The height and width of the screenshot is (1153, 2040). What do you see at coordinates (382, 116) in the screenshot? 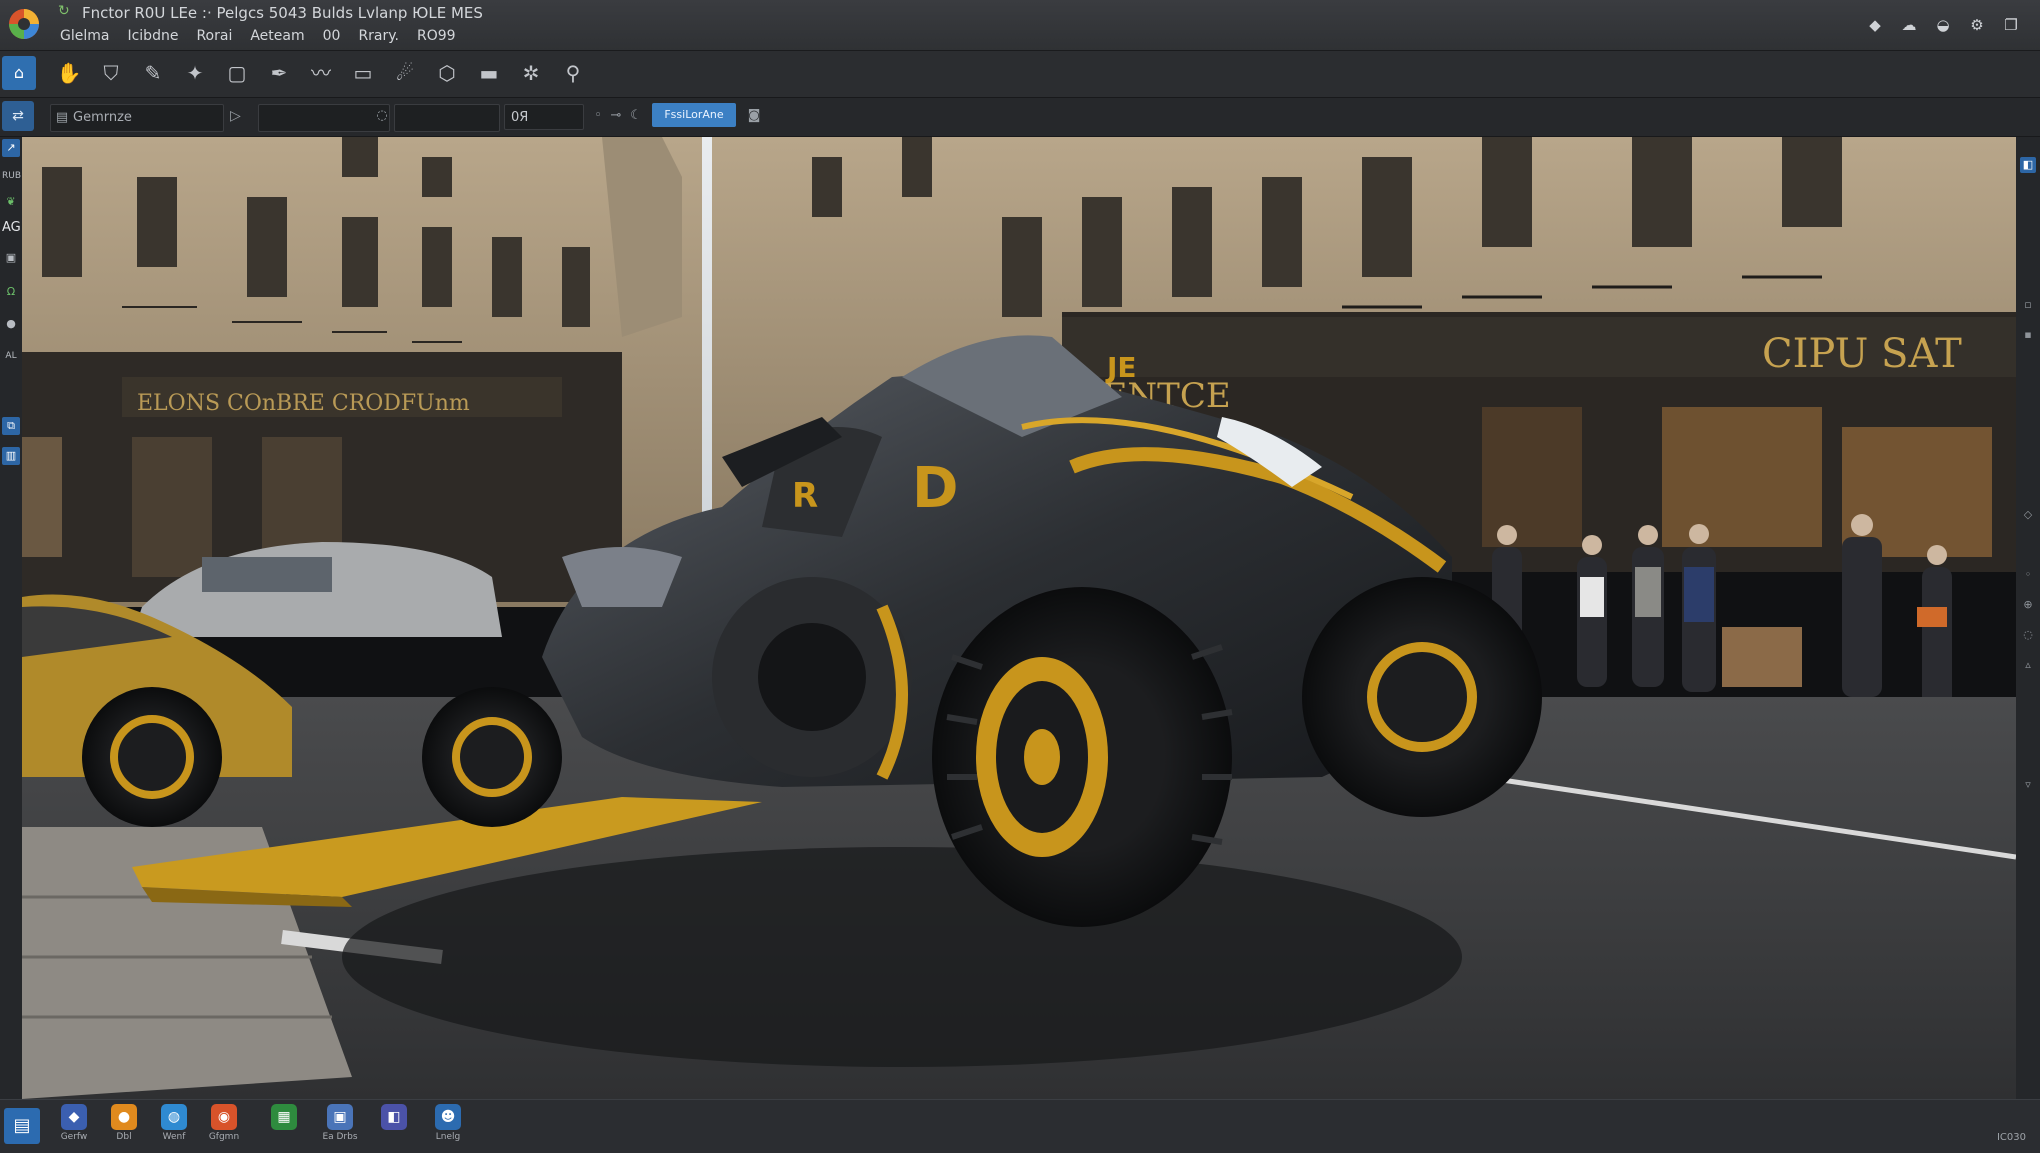
I see `link-icon: ◌` at bounding box center [382, 116].